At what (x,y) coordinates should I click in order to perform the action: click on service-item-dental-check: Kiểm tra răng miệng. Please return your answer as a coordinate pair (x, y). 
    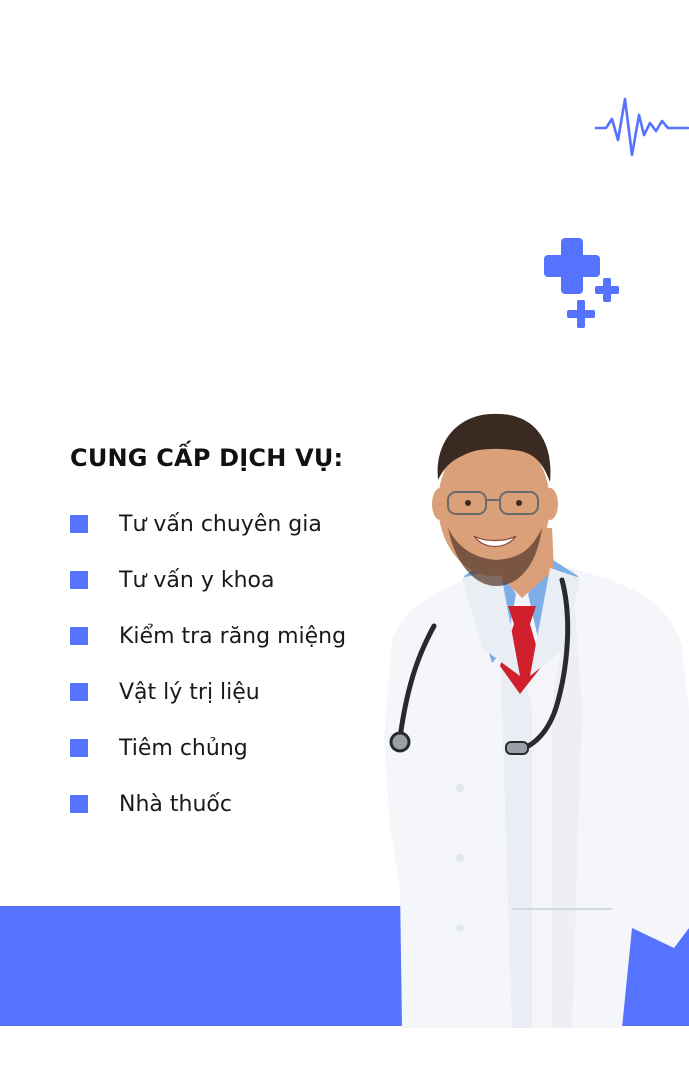
    Looking at the image, I should click on (208, 636).